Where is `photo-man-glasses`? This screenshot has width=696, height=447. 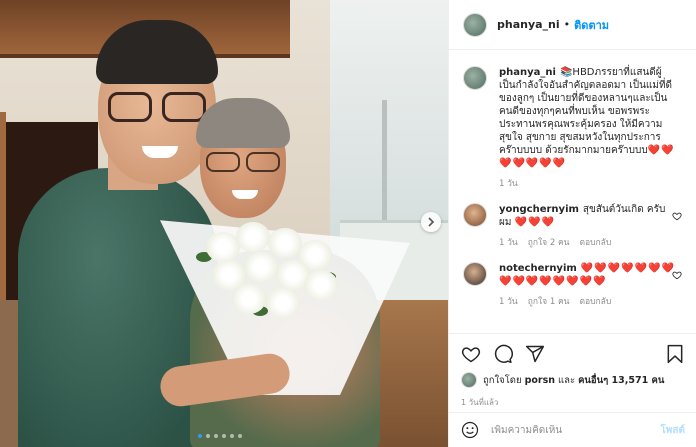 photo-man-glasses is located at coordinates (159, 108).